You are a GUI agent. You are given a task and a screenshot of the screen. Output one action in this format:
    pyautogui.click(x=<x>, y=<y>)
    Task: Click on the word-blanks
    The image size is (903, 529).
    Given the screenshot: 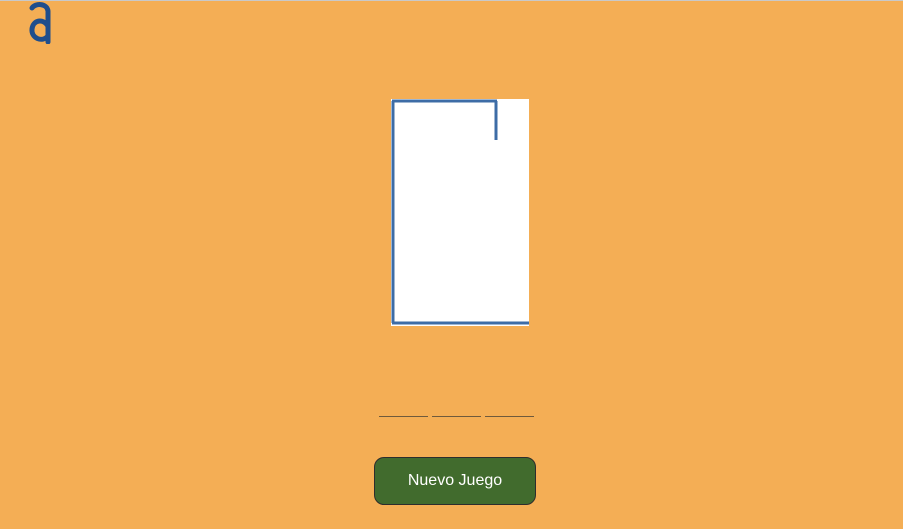 What is the action you would take?
    pyautogui.click(x=456, y=411)
    